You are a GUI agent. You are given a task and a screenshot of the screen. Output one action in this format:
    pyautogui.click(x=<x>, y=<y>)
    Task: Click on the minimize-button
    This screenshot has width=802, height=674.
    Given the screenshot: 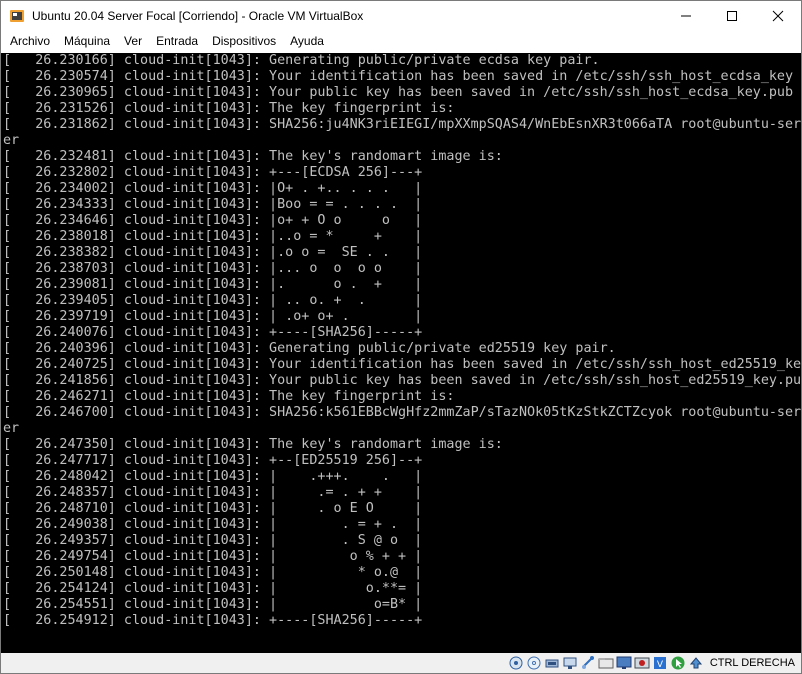 What is the action you would take?
    pyautogui.click(x=686, y=16)
    